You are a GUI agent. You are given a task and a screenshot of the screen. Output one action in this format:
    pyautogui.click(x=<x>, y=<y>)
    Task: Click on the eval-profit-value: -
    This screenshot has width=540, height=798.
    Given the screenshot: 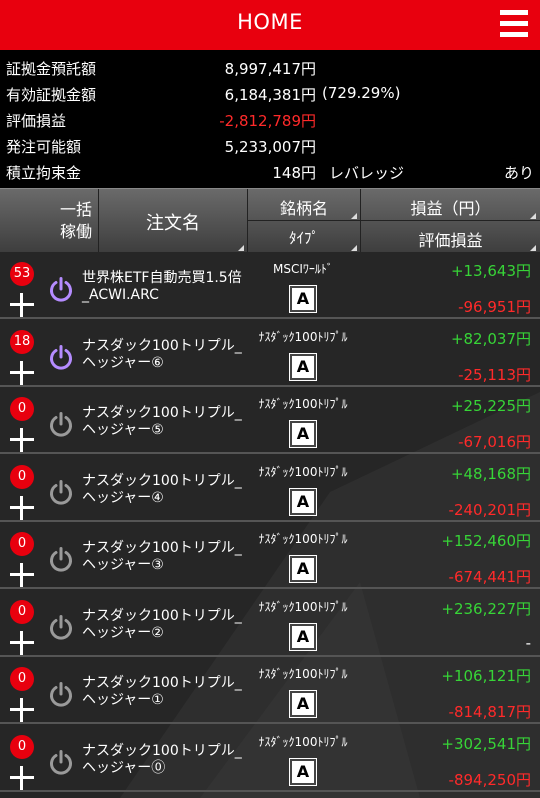 What is the action you would take?
    pyautogui.click(x=528, y=643)
    